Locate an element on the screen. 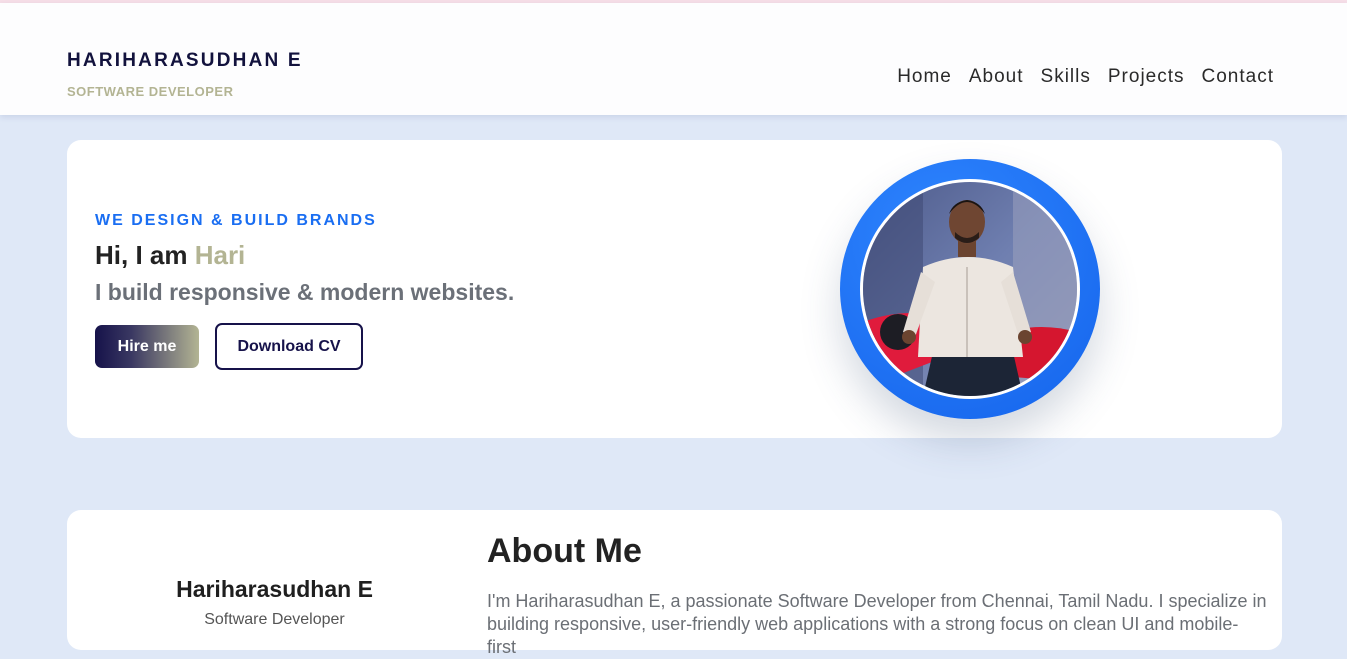 Image resolution: width=1347 pixels, height=659 pixels. greeting-name: Hari is located at coordinates (220, 255).